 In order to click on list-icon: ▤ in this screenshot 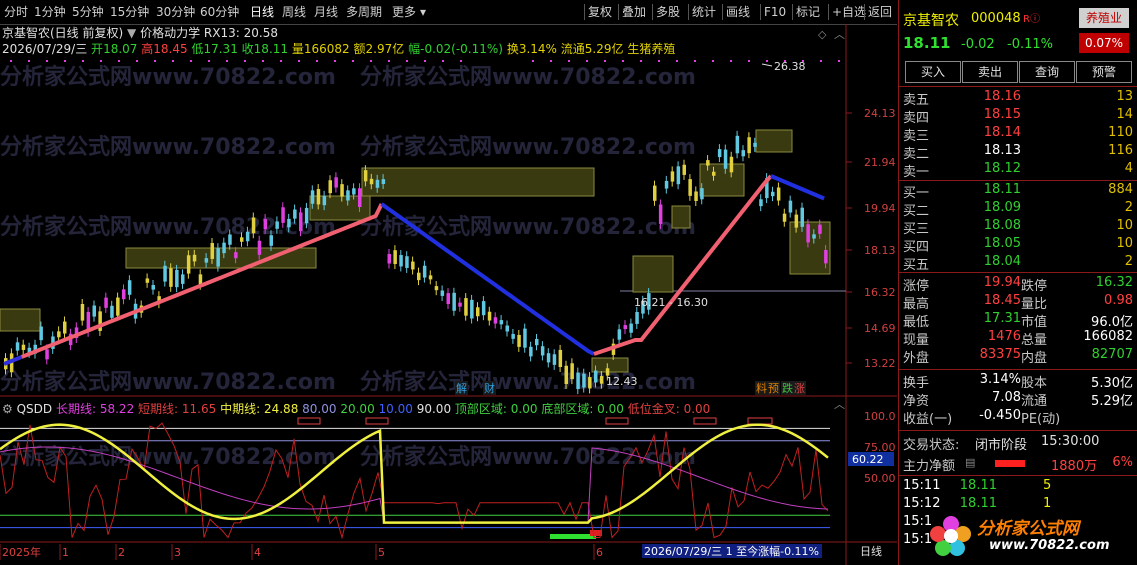, I will do `click(970, 462)`.